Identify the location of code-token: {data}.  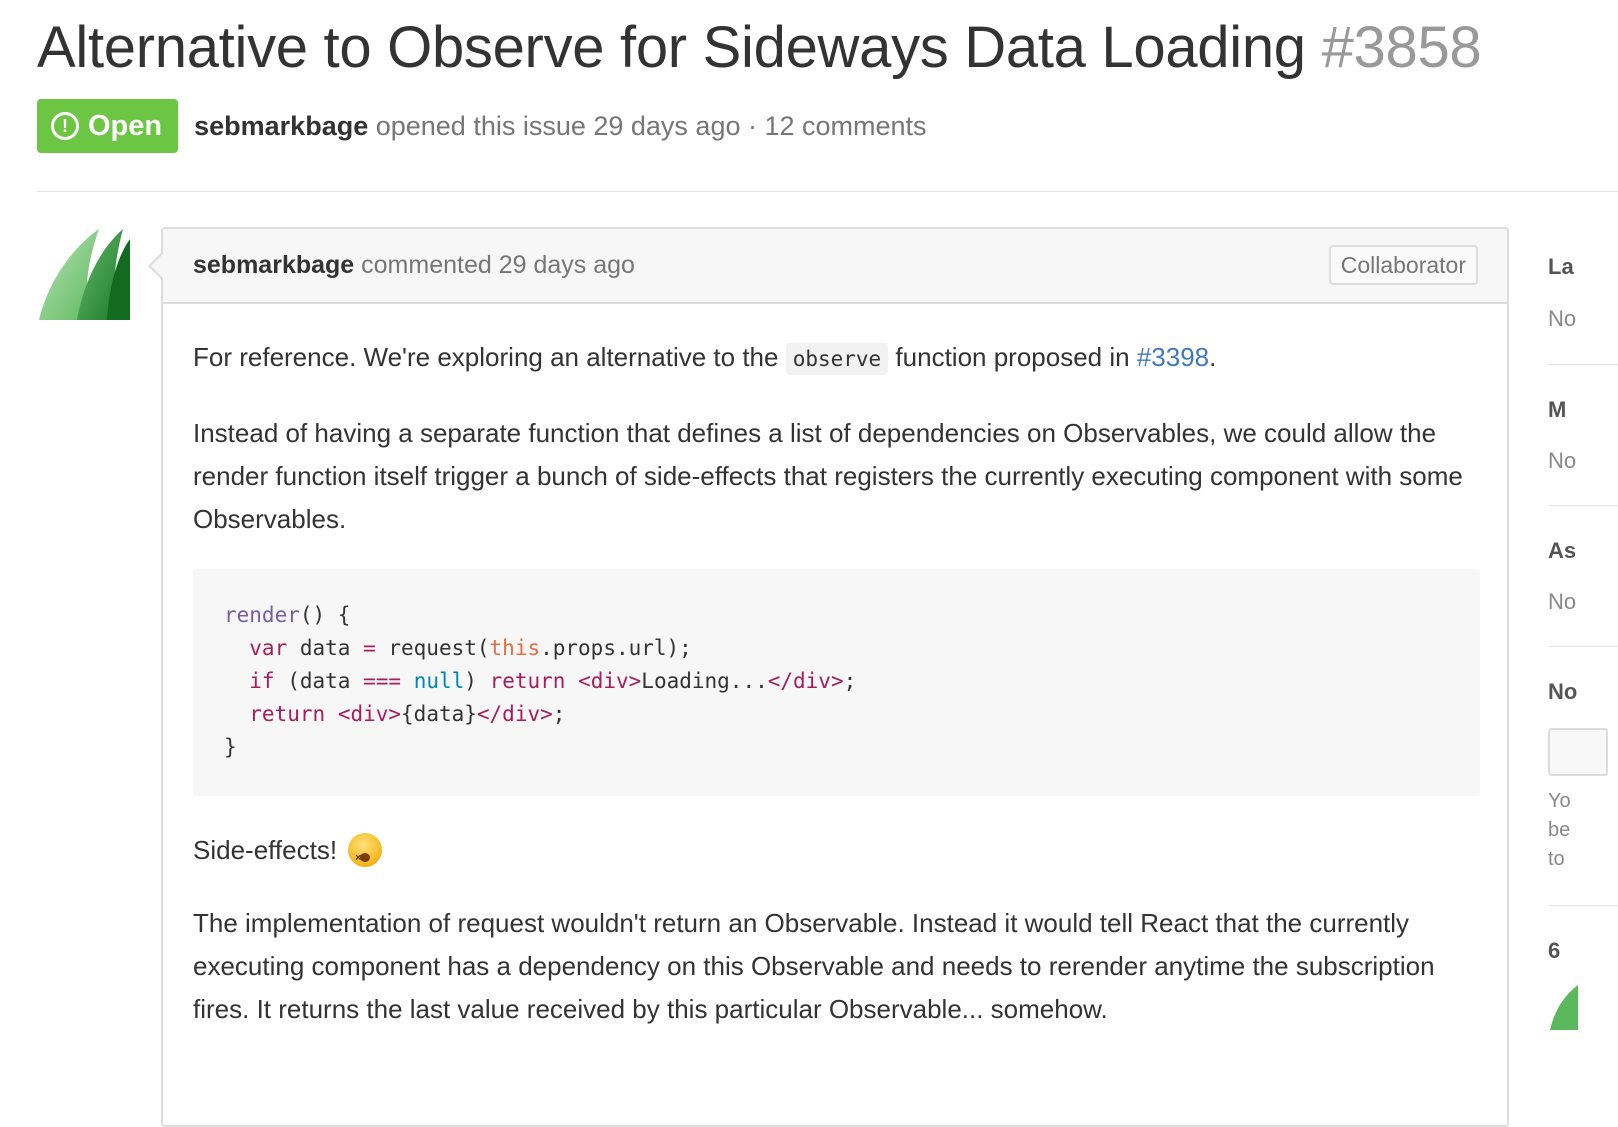
(439, 714).